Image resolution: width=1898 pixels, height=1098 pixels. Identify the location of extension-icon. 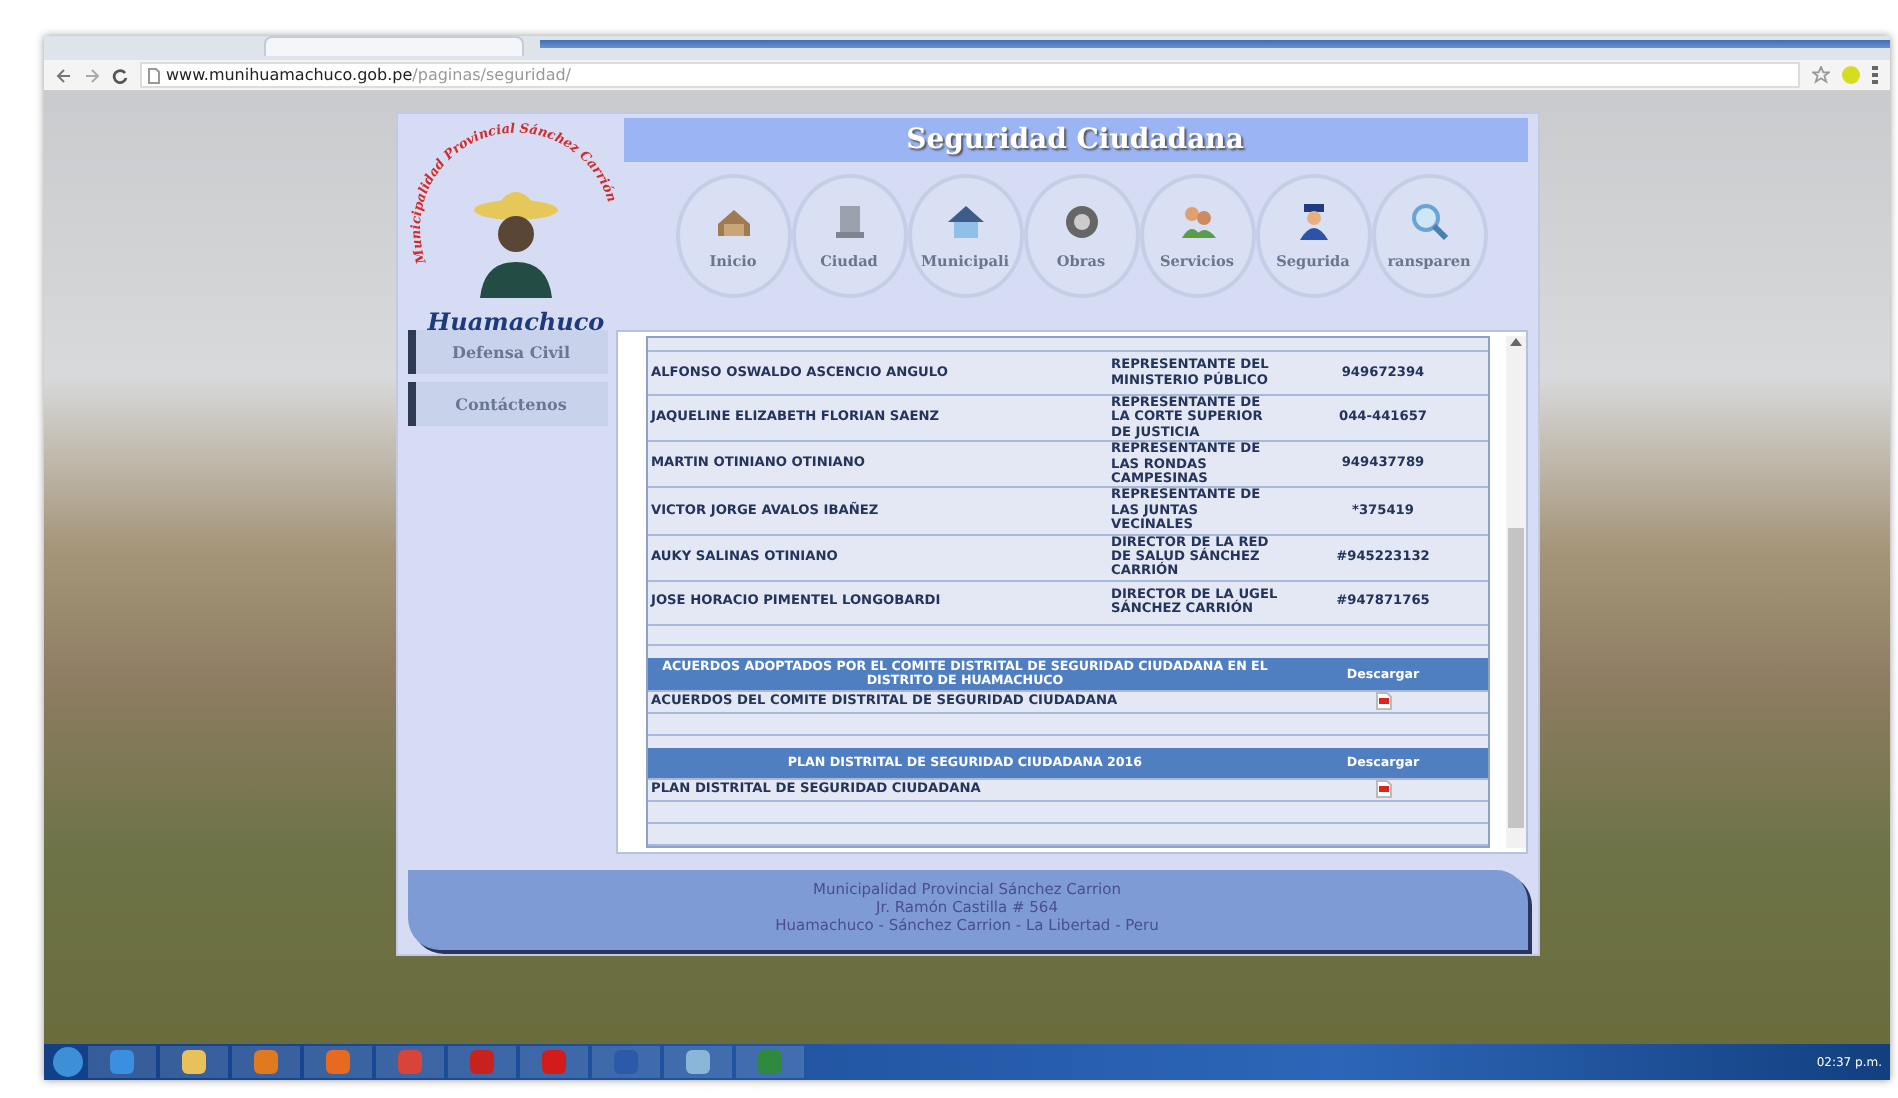
(1851, 75).